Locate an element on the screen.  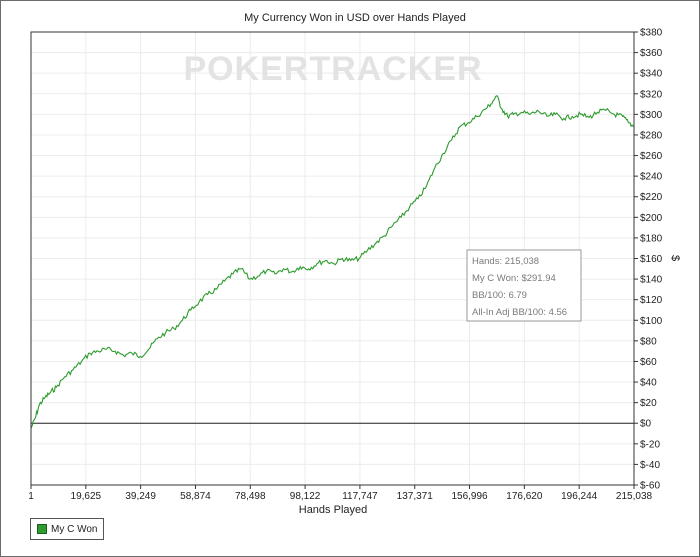
x-tick-label: 39,249 is located at coordinates (140, 496).